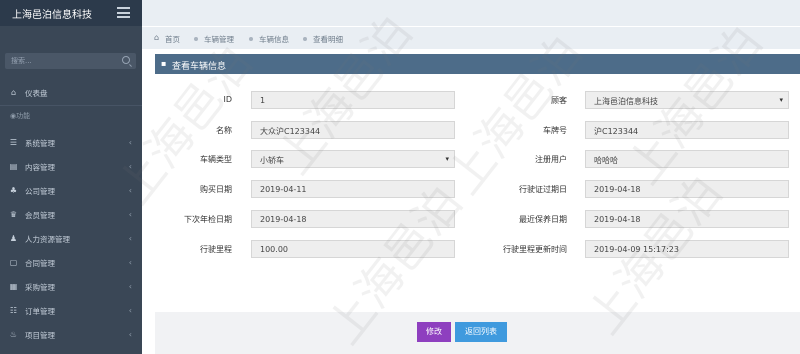  What do you see at coordinates (555, 130) in the screenshot?
I see `label-plate: 车牌号` at bounding box center [555, 130].